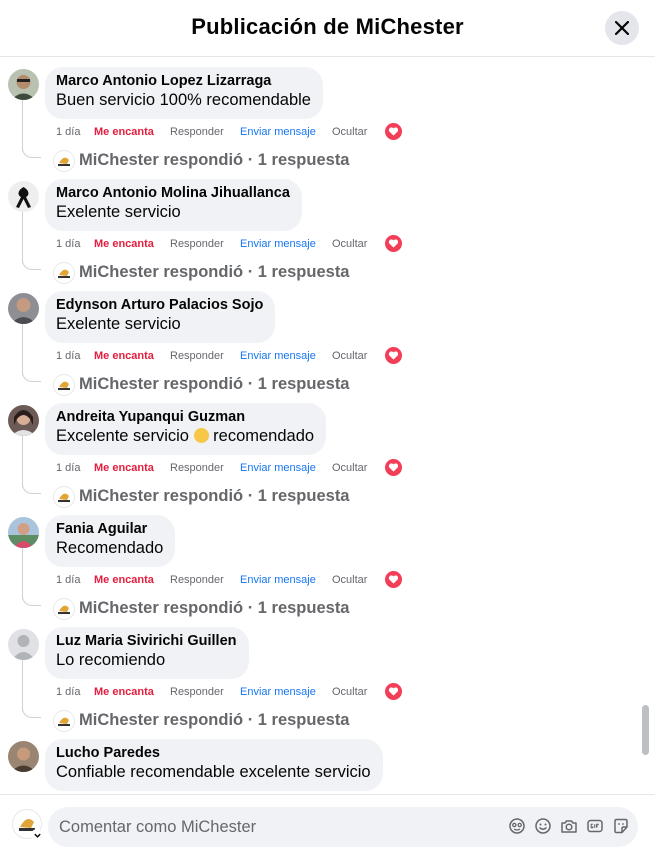 The height and width of the screenshot is (864, 655). I want to click on comment-text: Buen servicio 100% recomendable, so click(183, 100).